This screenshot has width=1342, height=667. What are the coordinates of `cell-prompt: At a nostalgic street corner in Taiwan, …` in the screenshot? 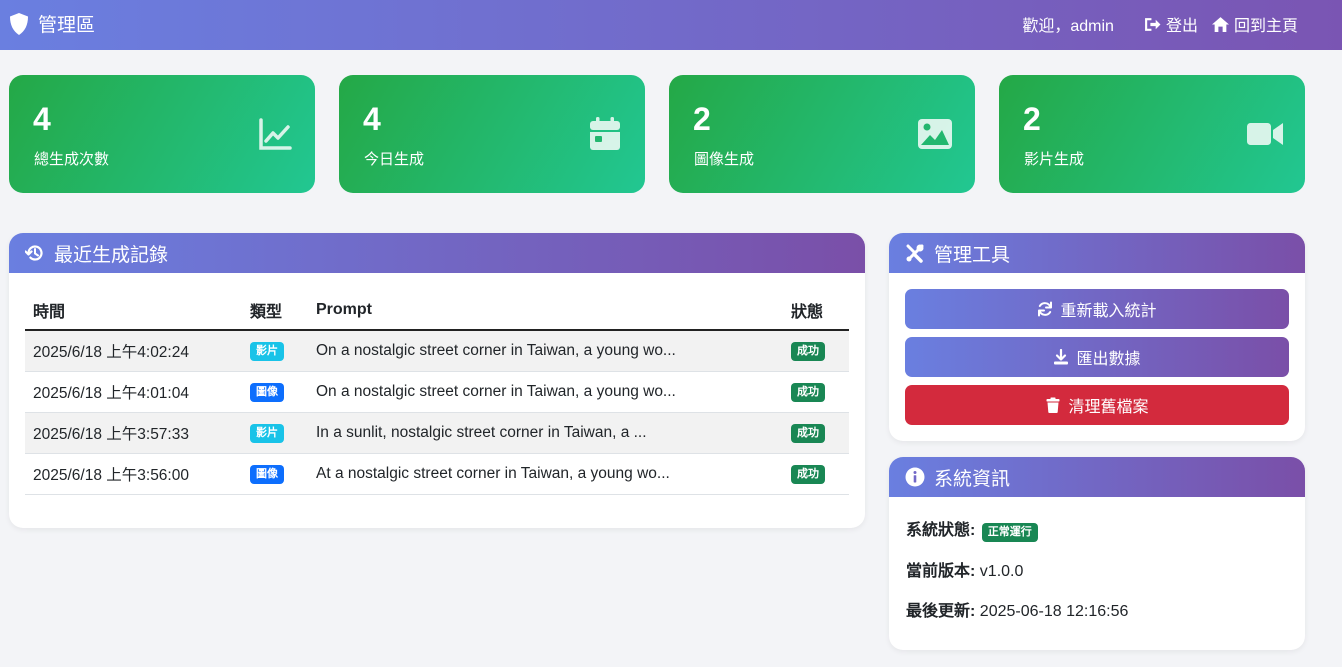 It's located at (545, 474).